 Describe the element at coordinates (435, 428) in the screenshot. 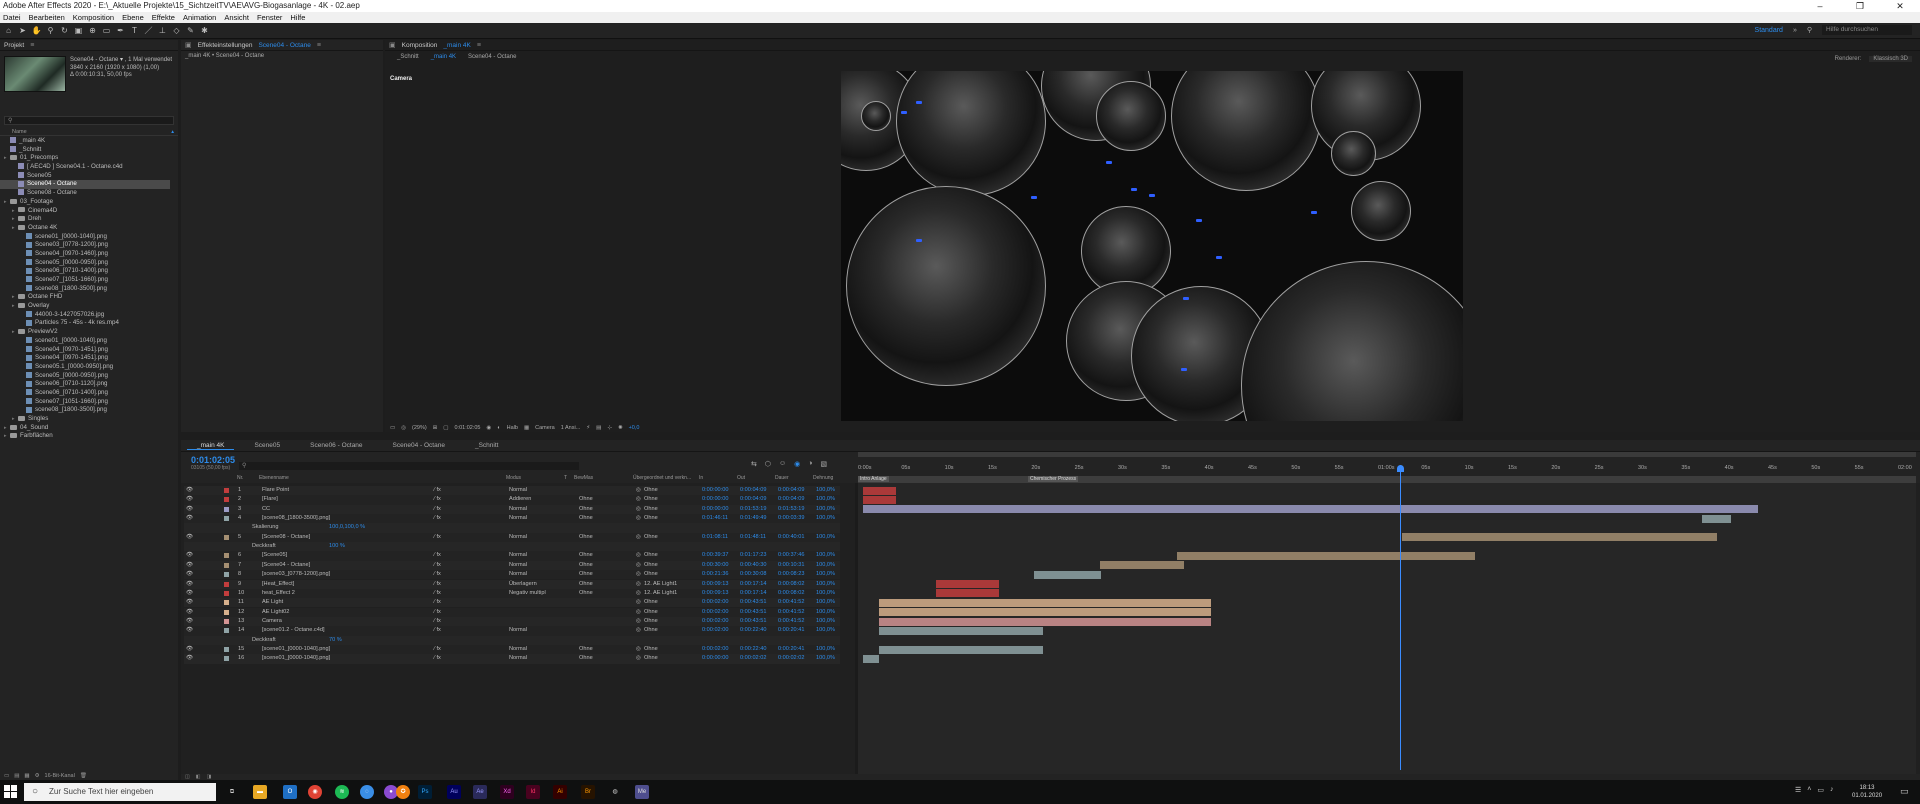

I see `grid-icon: ⊞` at that location.